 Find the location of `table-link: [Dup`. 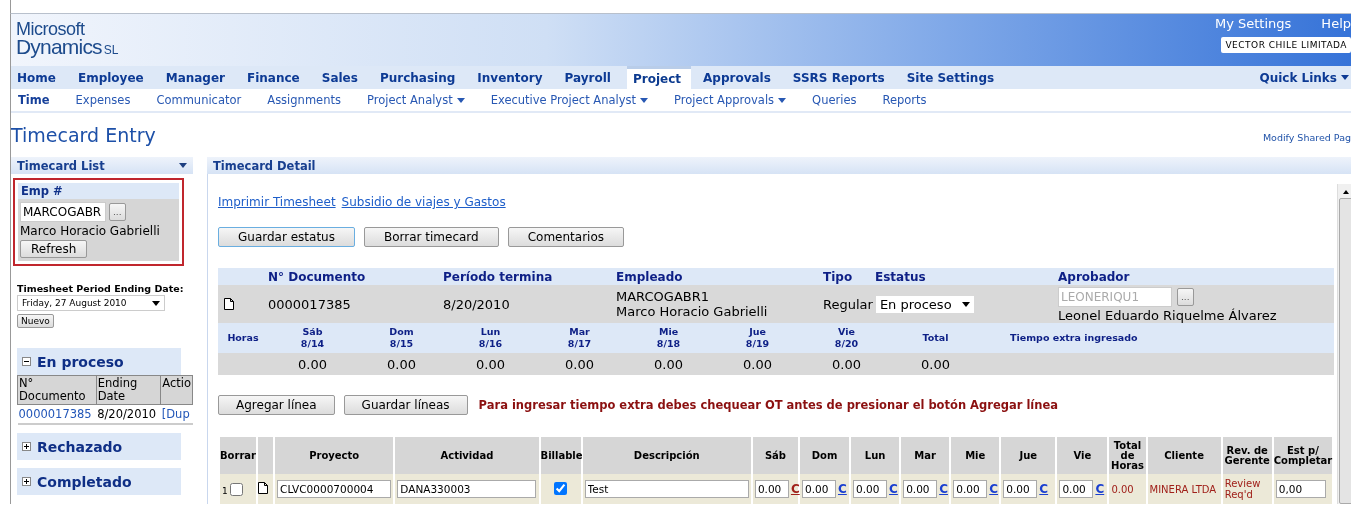

table-link: [Dup is located at coordinates (176, 414).